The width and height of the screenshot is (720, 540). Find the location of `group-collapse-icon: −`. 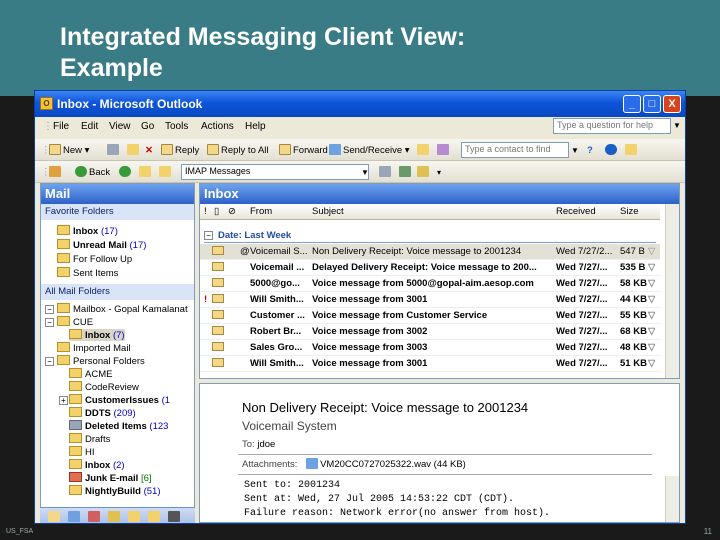

group-collapse-icon: − is located at coordinates (208, 235).